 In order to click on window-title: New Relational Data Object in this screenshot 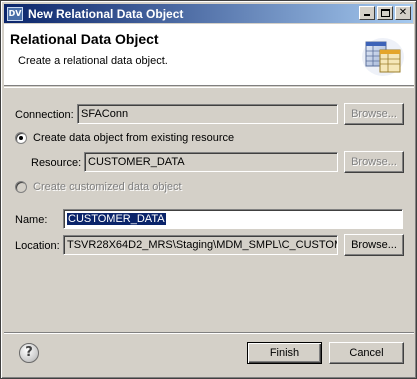, I will do `click(106, 13)`.